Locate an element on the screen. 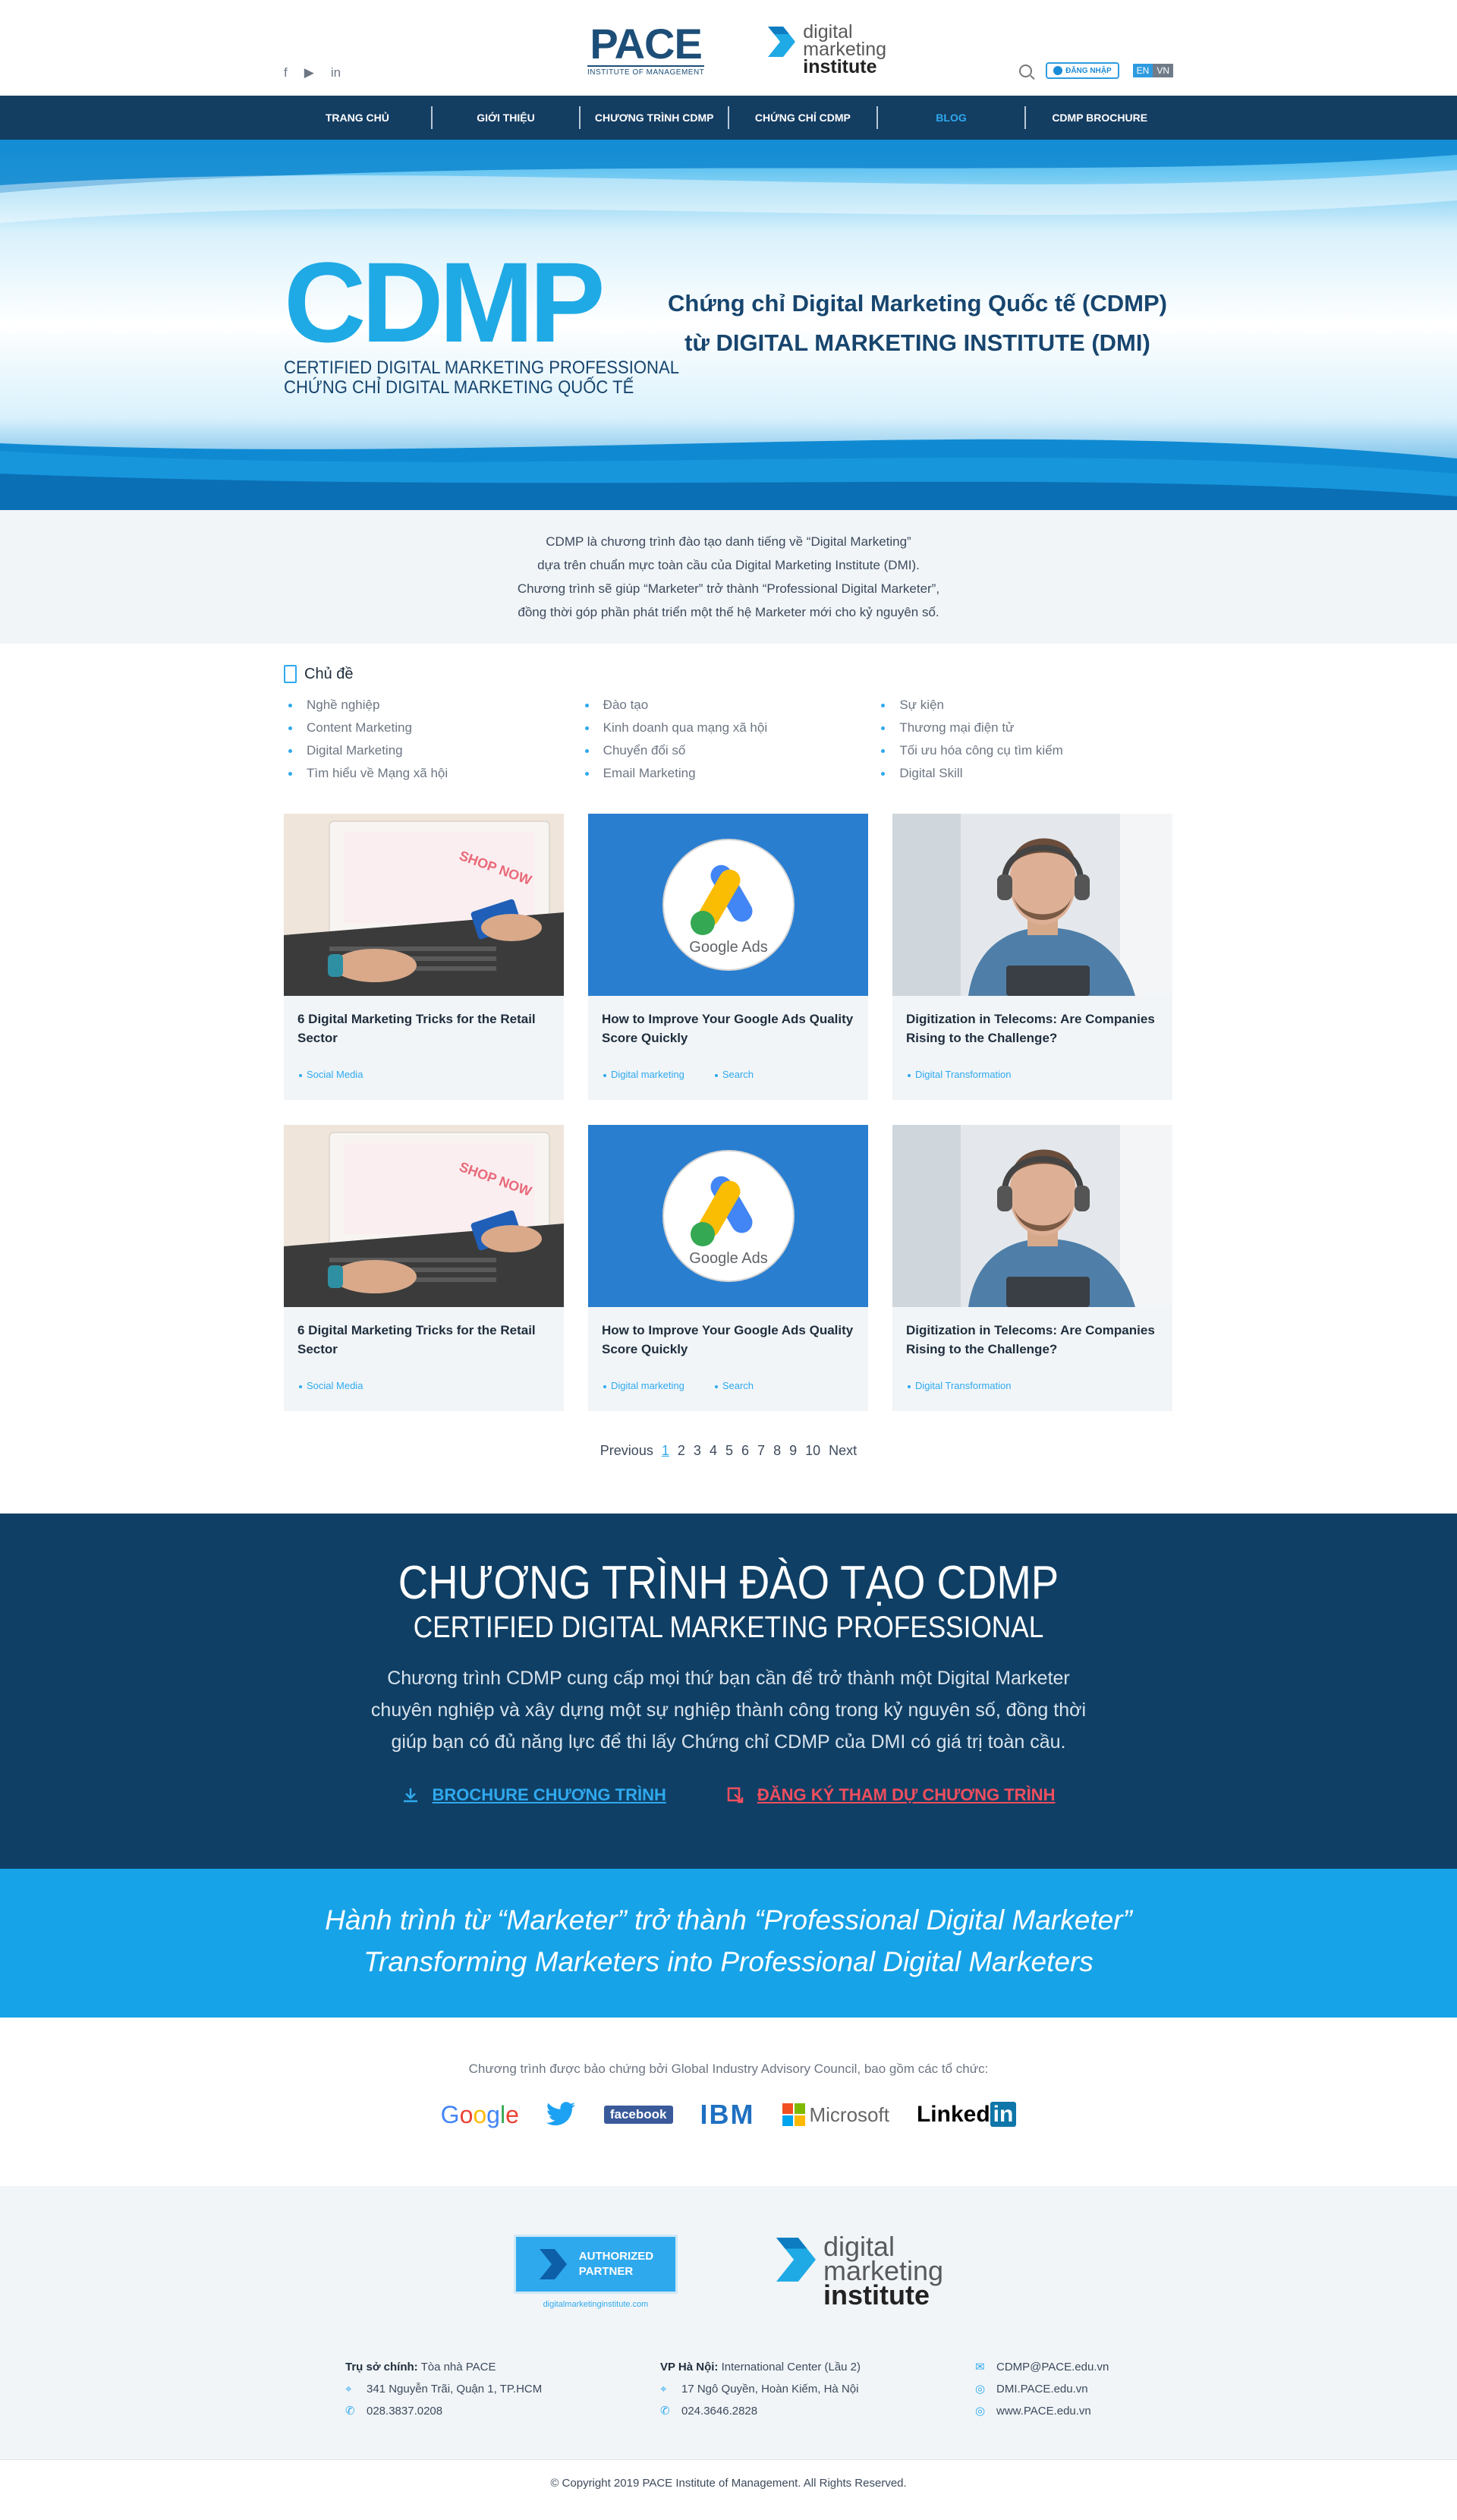 This screenshot has height=2520, width=1457. pace-logo-name: PACE is located at coordinates (646, 44).